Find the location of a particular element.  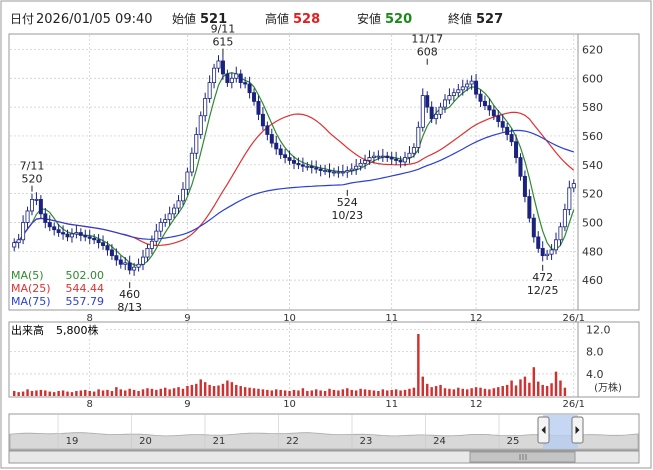

date-tick-label: 9 is located at coordinates (187, 404).